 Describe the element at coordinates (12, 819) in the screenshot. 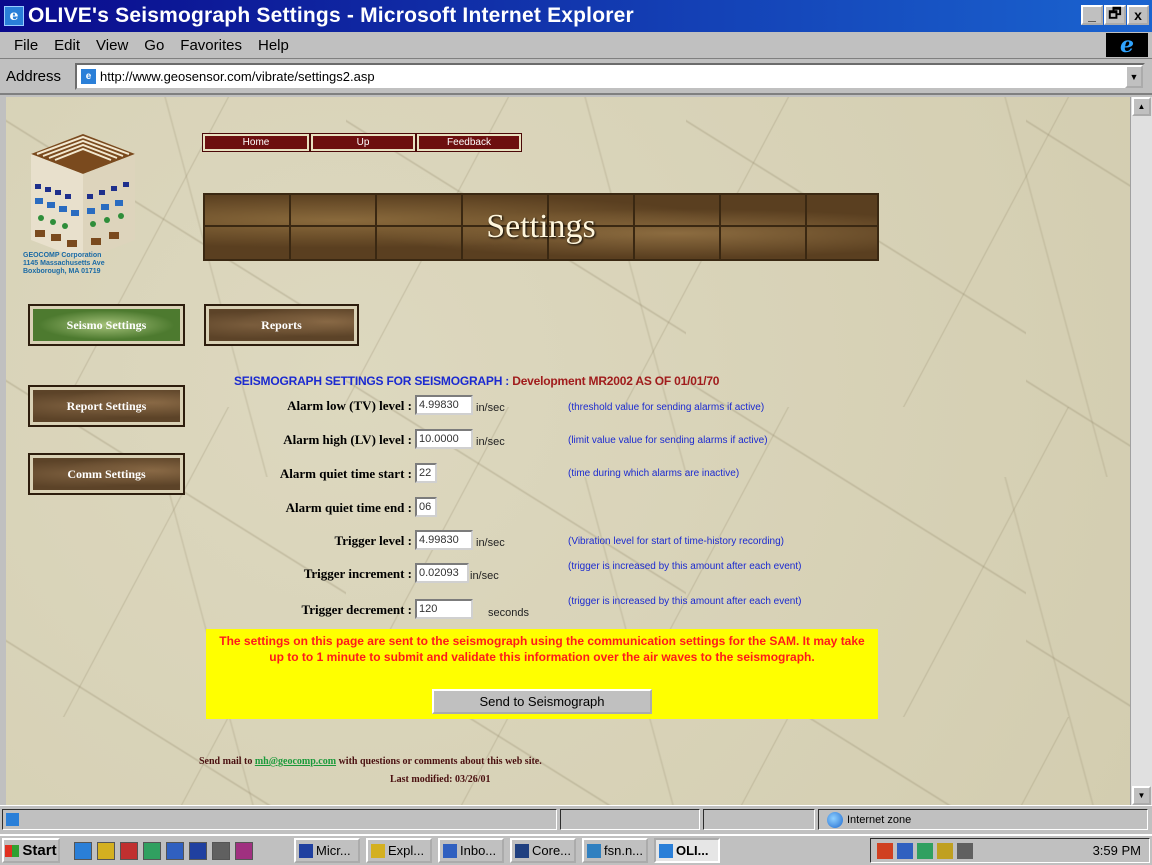

I see `status-ie-icon` at that location.